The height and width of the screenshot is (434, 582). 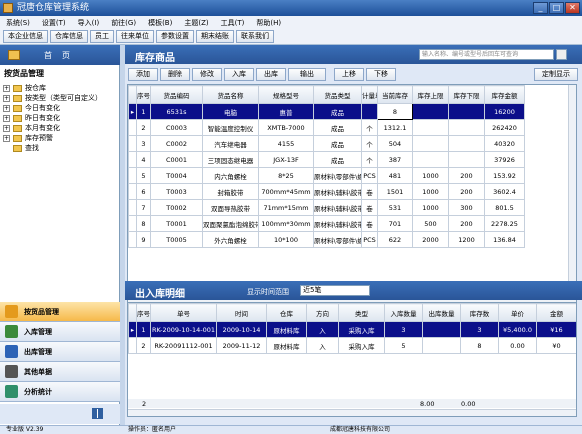 What do you see at coordinates (123, 23) in the screenshot?
I see `menu-item: 前往(G)` at bounding box center [123, 23].